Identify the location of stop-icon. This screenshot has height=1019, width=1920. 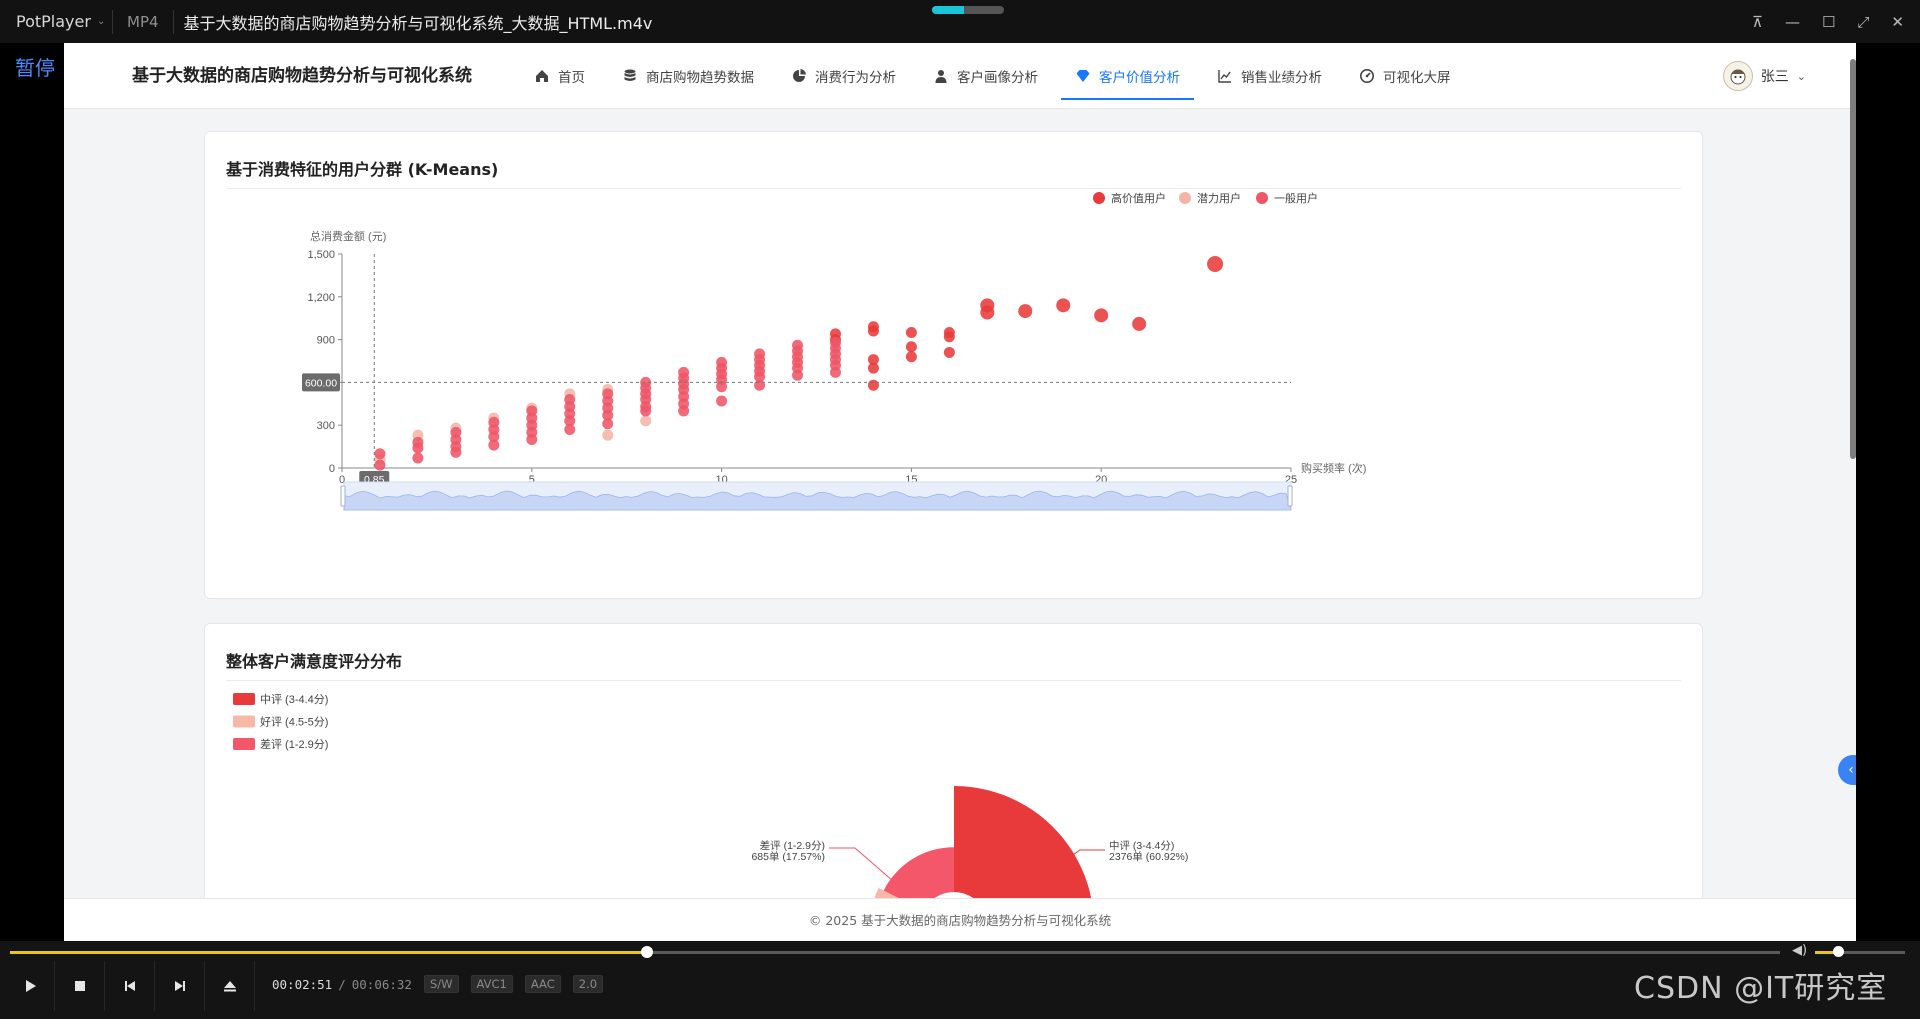
(79, 986).